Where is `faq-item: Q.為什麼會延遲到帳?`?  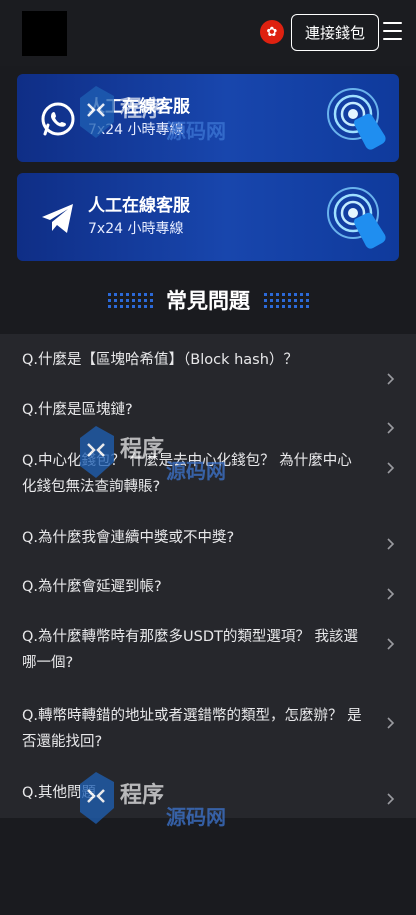
faq-item: Q.為什麼會延遲到帳? is located at coordinates (208, 594).